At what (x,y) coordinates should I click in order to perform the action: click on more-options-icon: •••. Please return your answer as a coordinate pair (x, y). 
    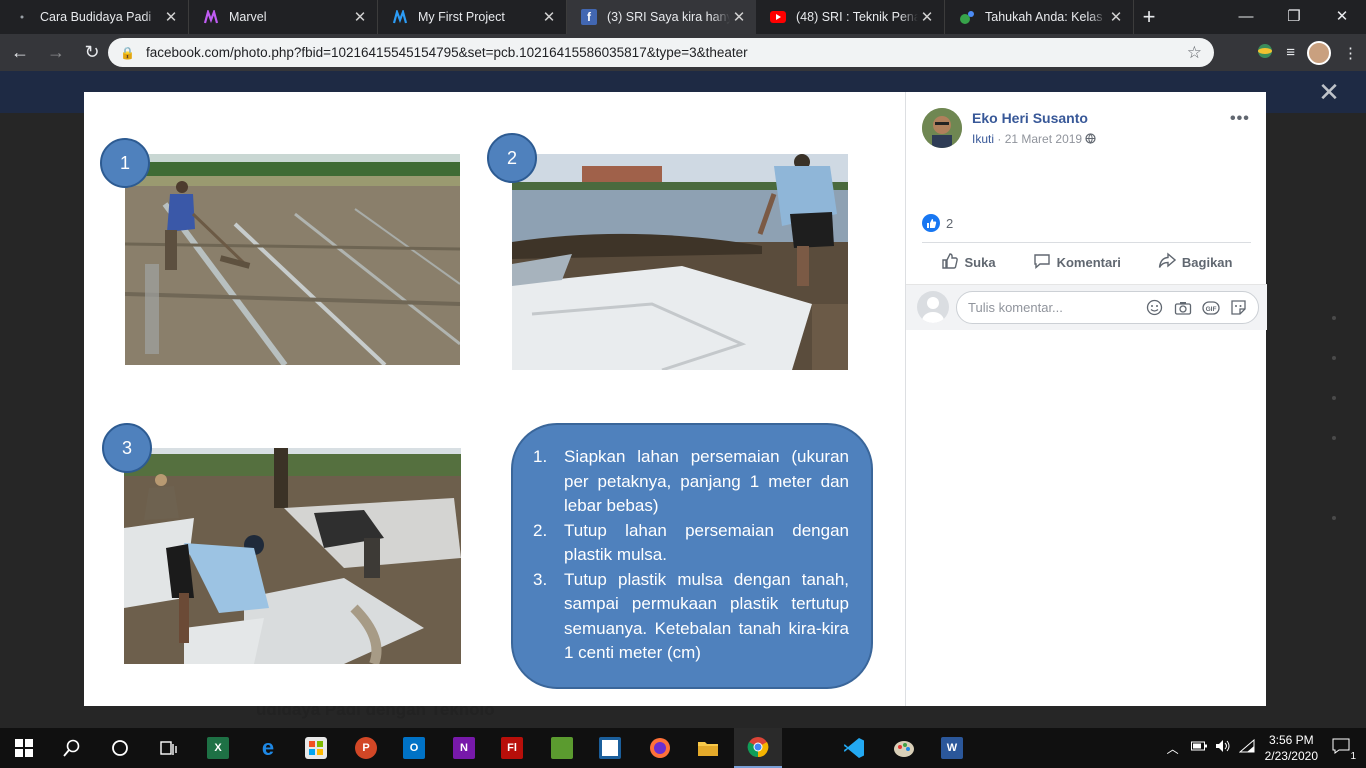
    Looking at the image, I should click on (1240, 119).